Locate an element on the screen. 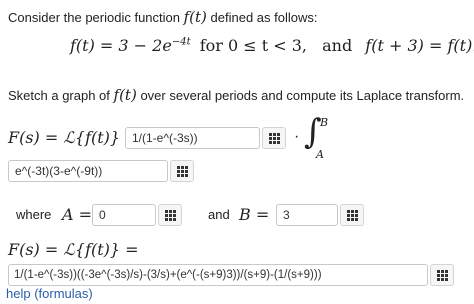 This screenshot has height=304, width=474. integrand-keypad-button is located at coordinates (182, 171).